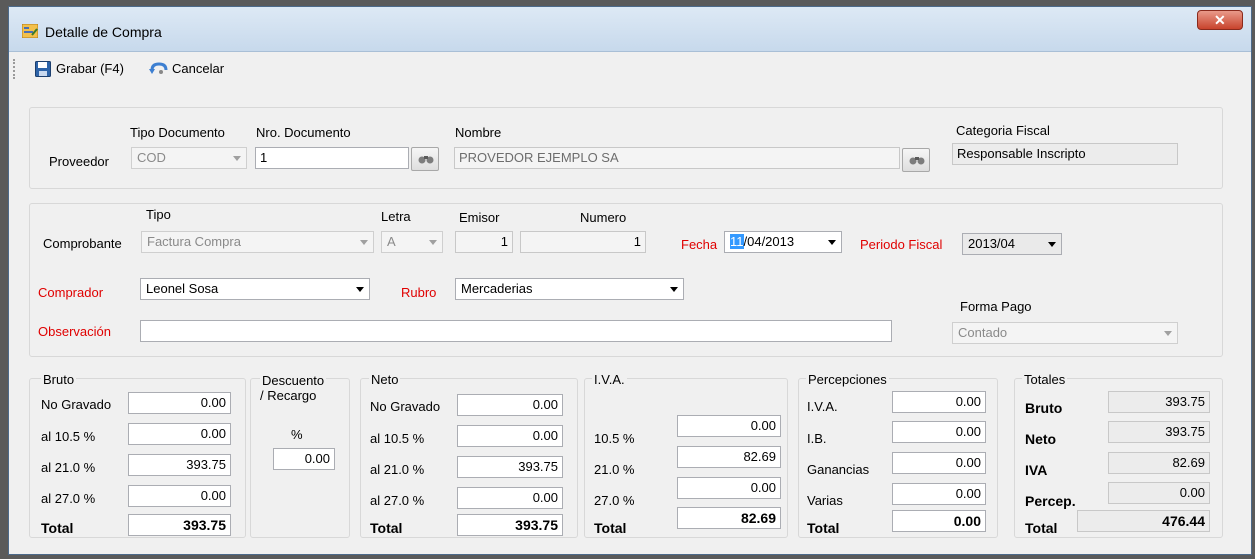 This screenshot has height=559, width=1255. Describe the element at coordinates (179, 403) in the screenshot. I see `bruto-no-gravado-input: 0.00` at that location.